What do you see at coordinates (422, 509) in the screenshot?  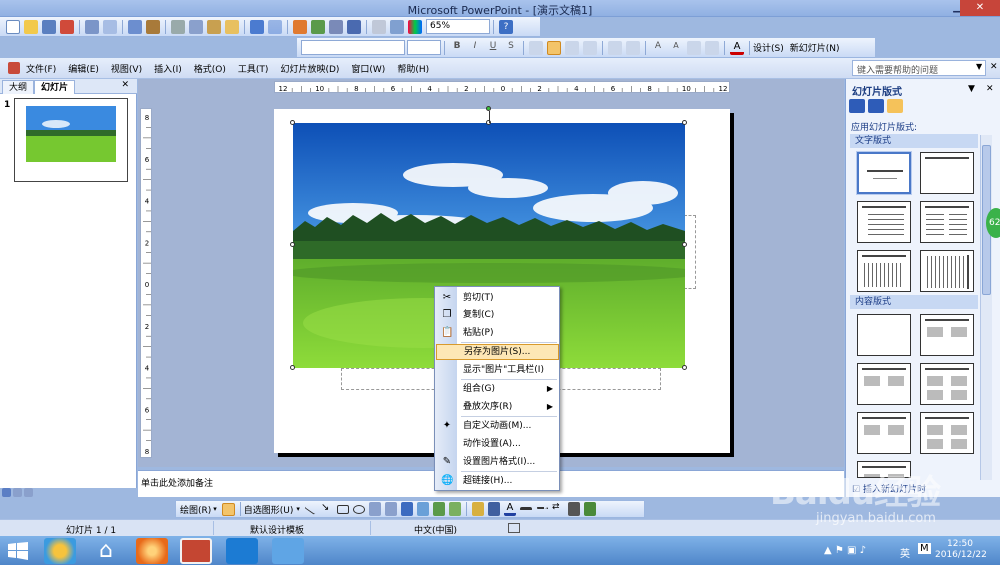 I see `diagram-icon` at bounding box center [422, 509].